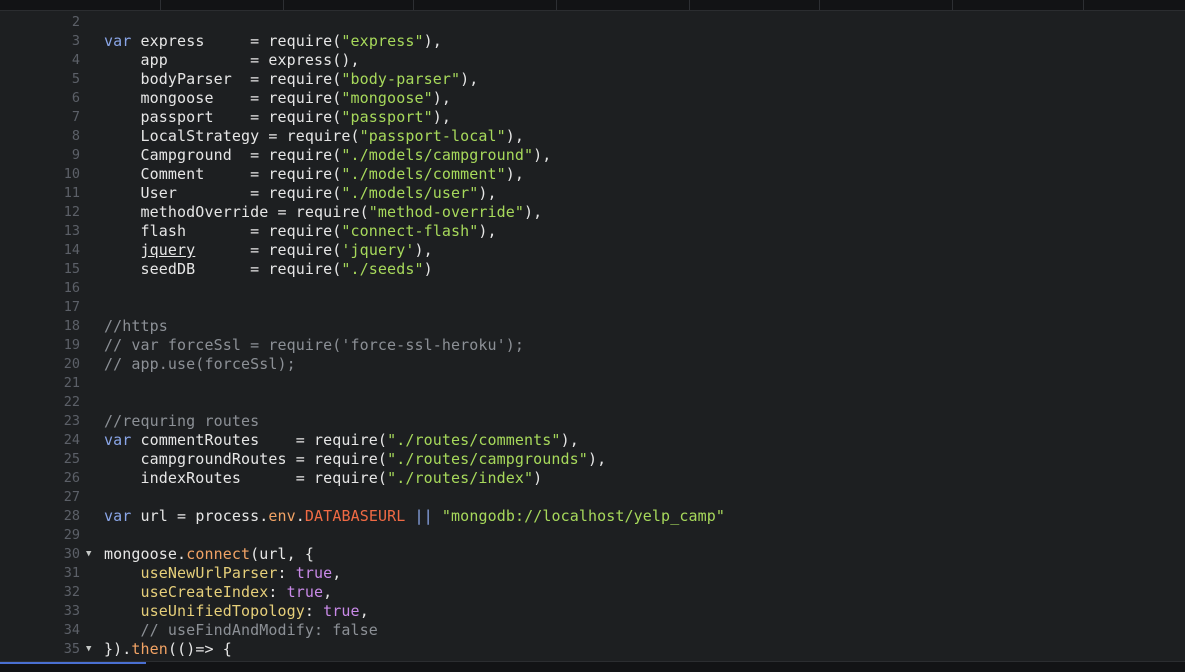 The image size is (1185, 672). Describe the element at coordinates (592, 592) in the screenshot. I see `code-line: 32 useCreateIndex: true,` at that location.